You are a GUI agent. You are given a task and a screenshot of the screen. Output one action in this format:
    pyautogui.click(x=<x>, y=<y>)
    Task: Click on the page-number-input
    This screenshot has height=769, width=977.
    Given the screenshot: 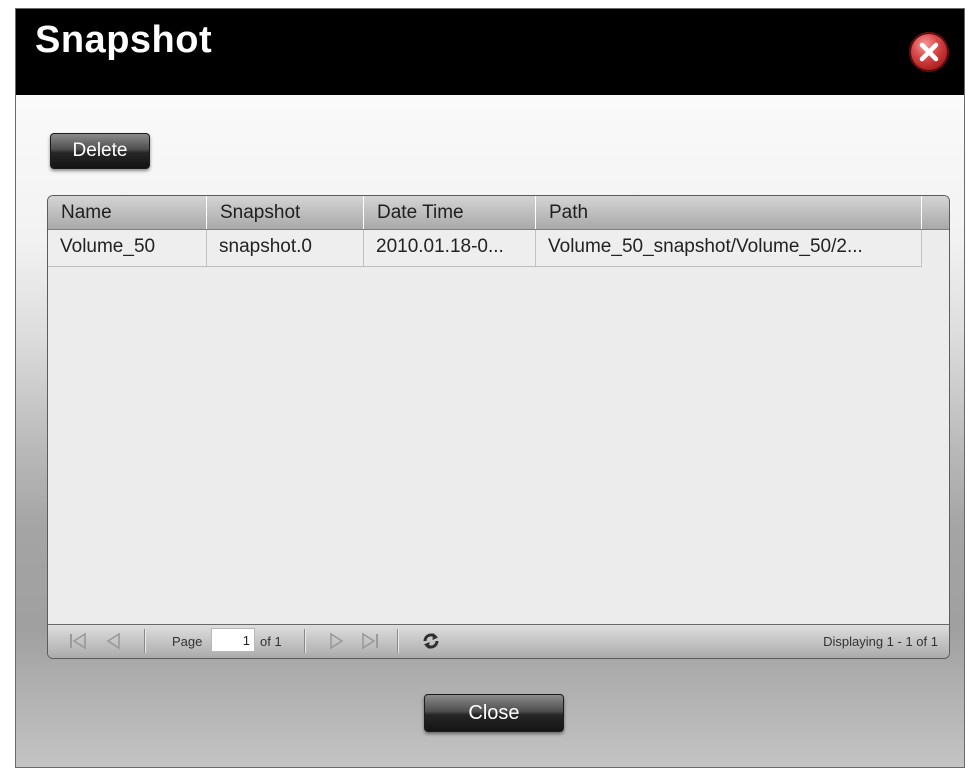 What is the action you would take?
    pyautogui.click(x=233, y=640)
    